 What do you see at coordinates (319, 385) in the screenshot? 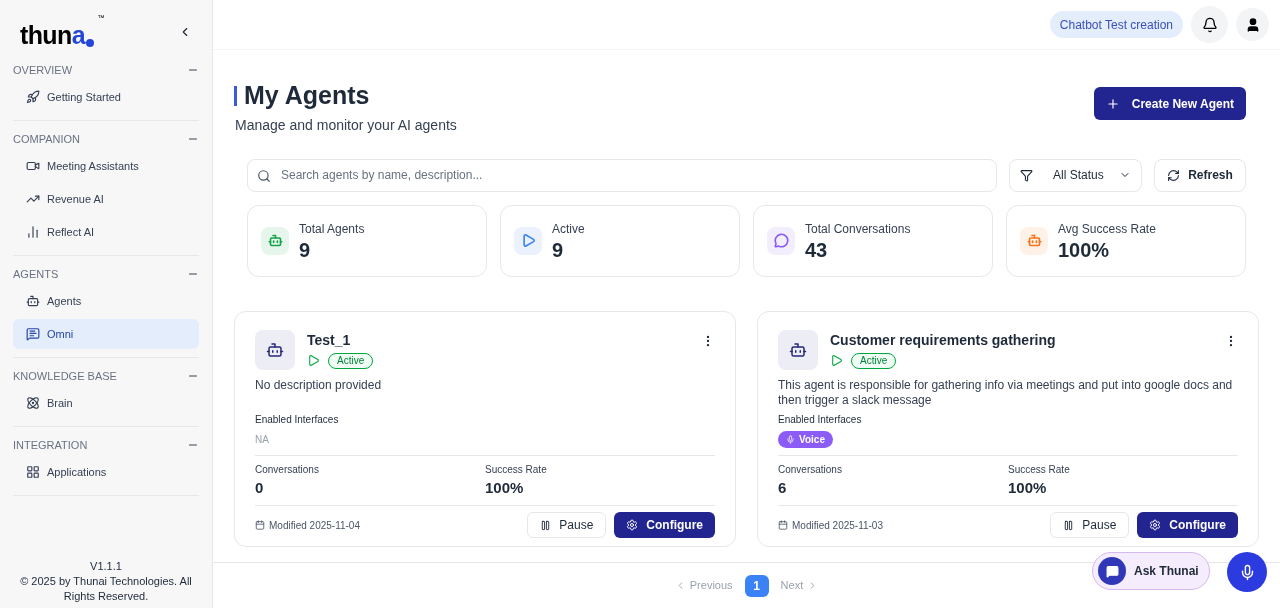
I see `agent-description: No description provided` at bounding box center [319, 385].